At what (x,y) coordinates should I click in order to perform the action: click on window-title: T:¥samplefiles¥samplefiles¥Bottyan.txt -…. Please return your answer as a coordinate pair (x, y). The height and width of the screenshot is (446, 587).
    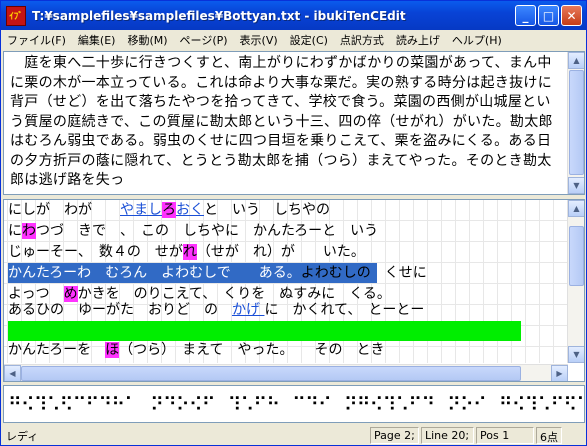
    Looking at the image, I should click on (219, 15).